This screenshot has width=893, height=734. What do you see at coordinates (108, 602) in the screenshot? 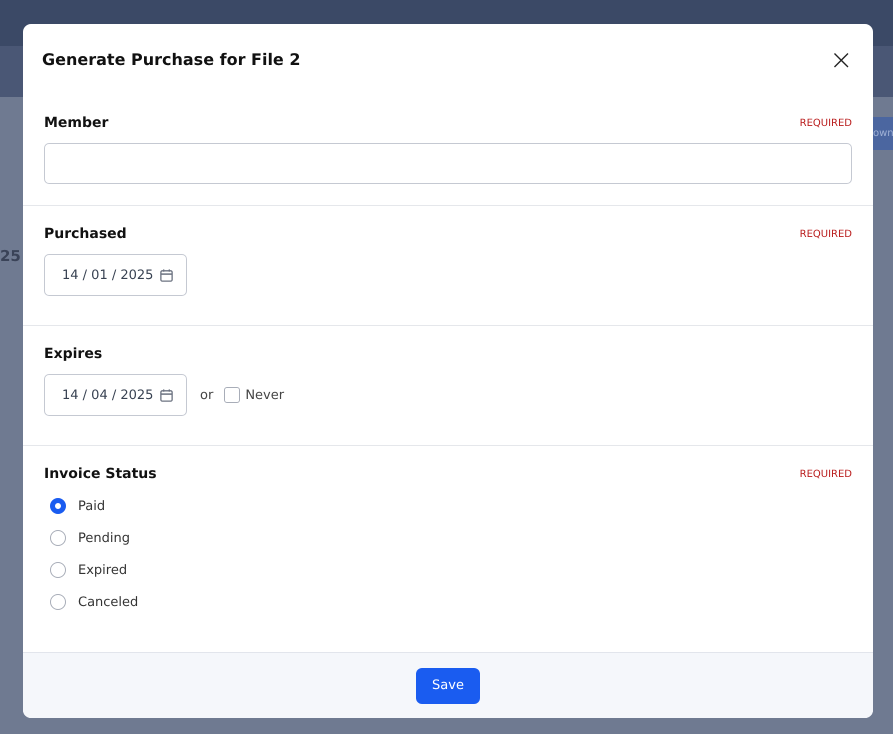
I see `radio-label: Canceled` at bounding box center [108, 602].